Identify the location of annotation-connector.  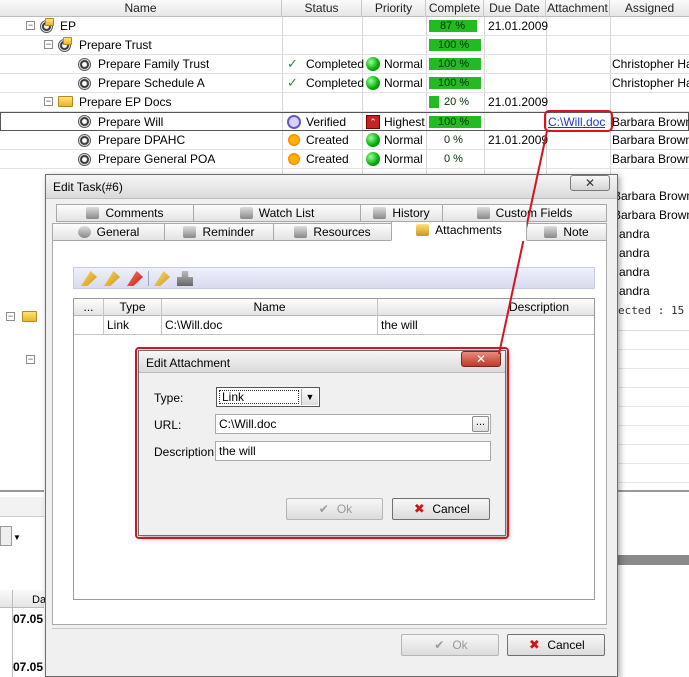
(523, 242).